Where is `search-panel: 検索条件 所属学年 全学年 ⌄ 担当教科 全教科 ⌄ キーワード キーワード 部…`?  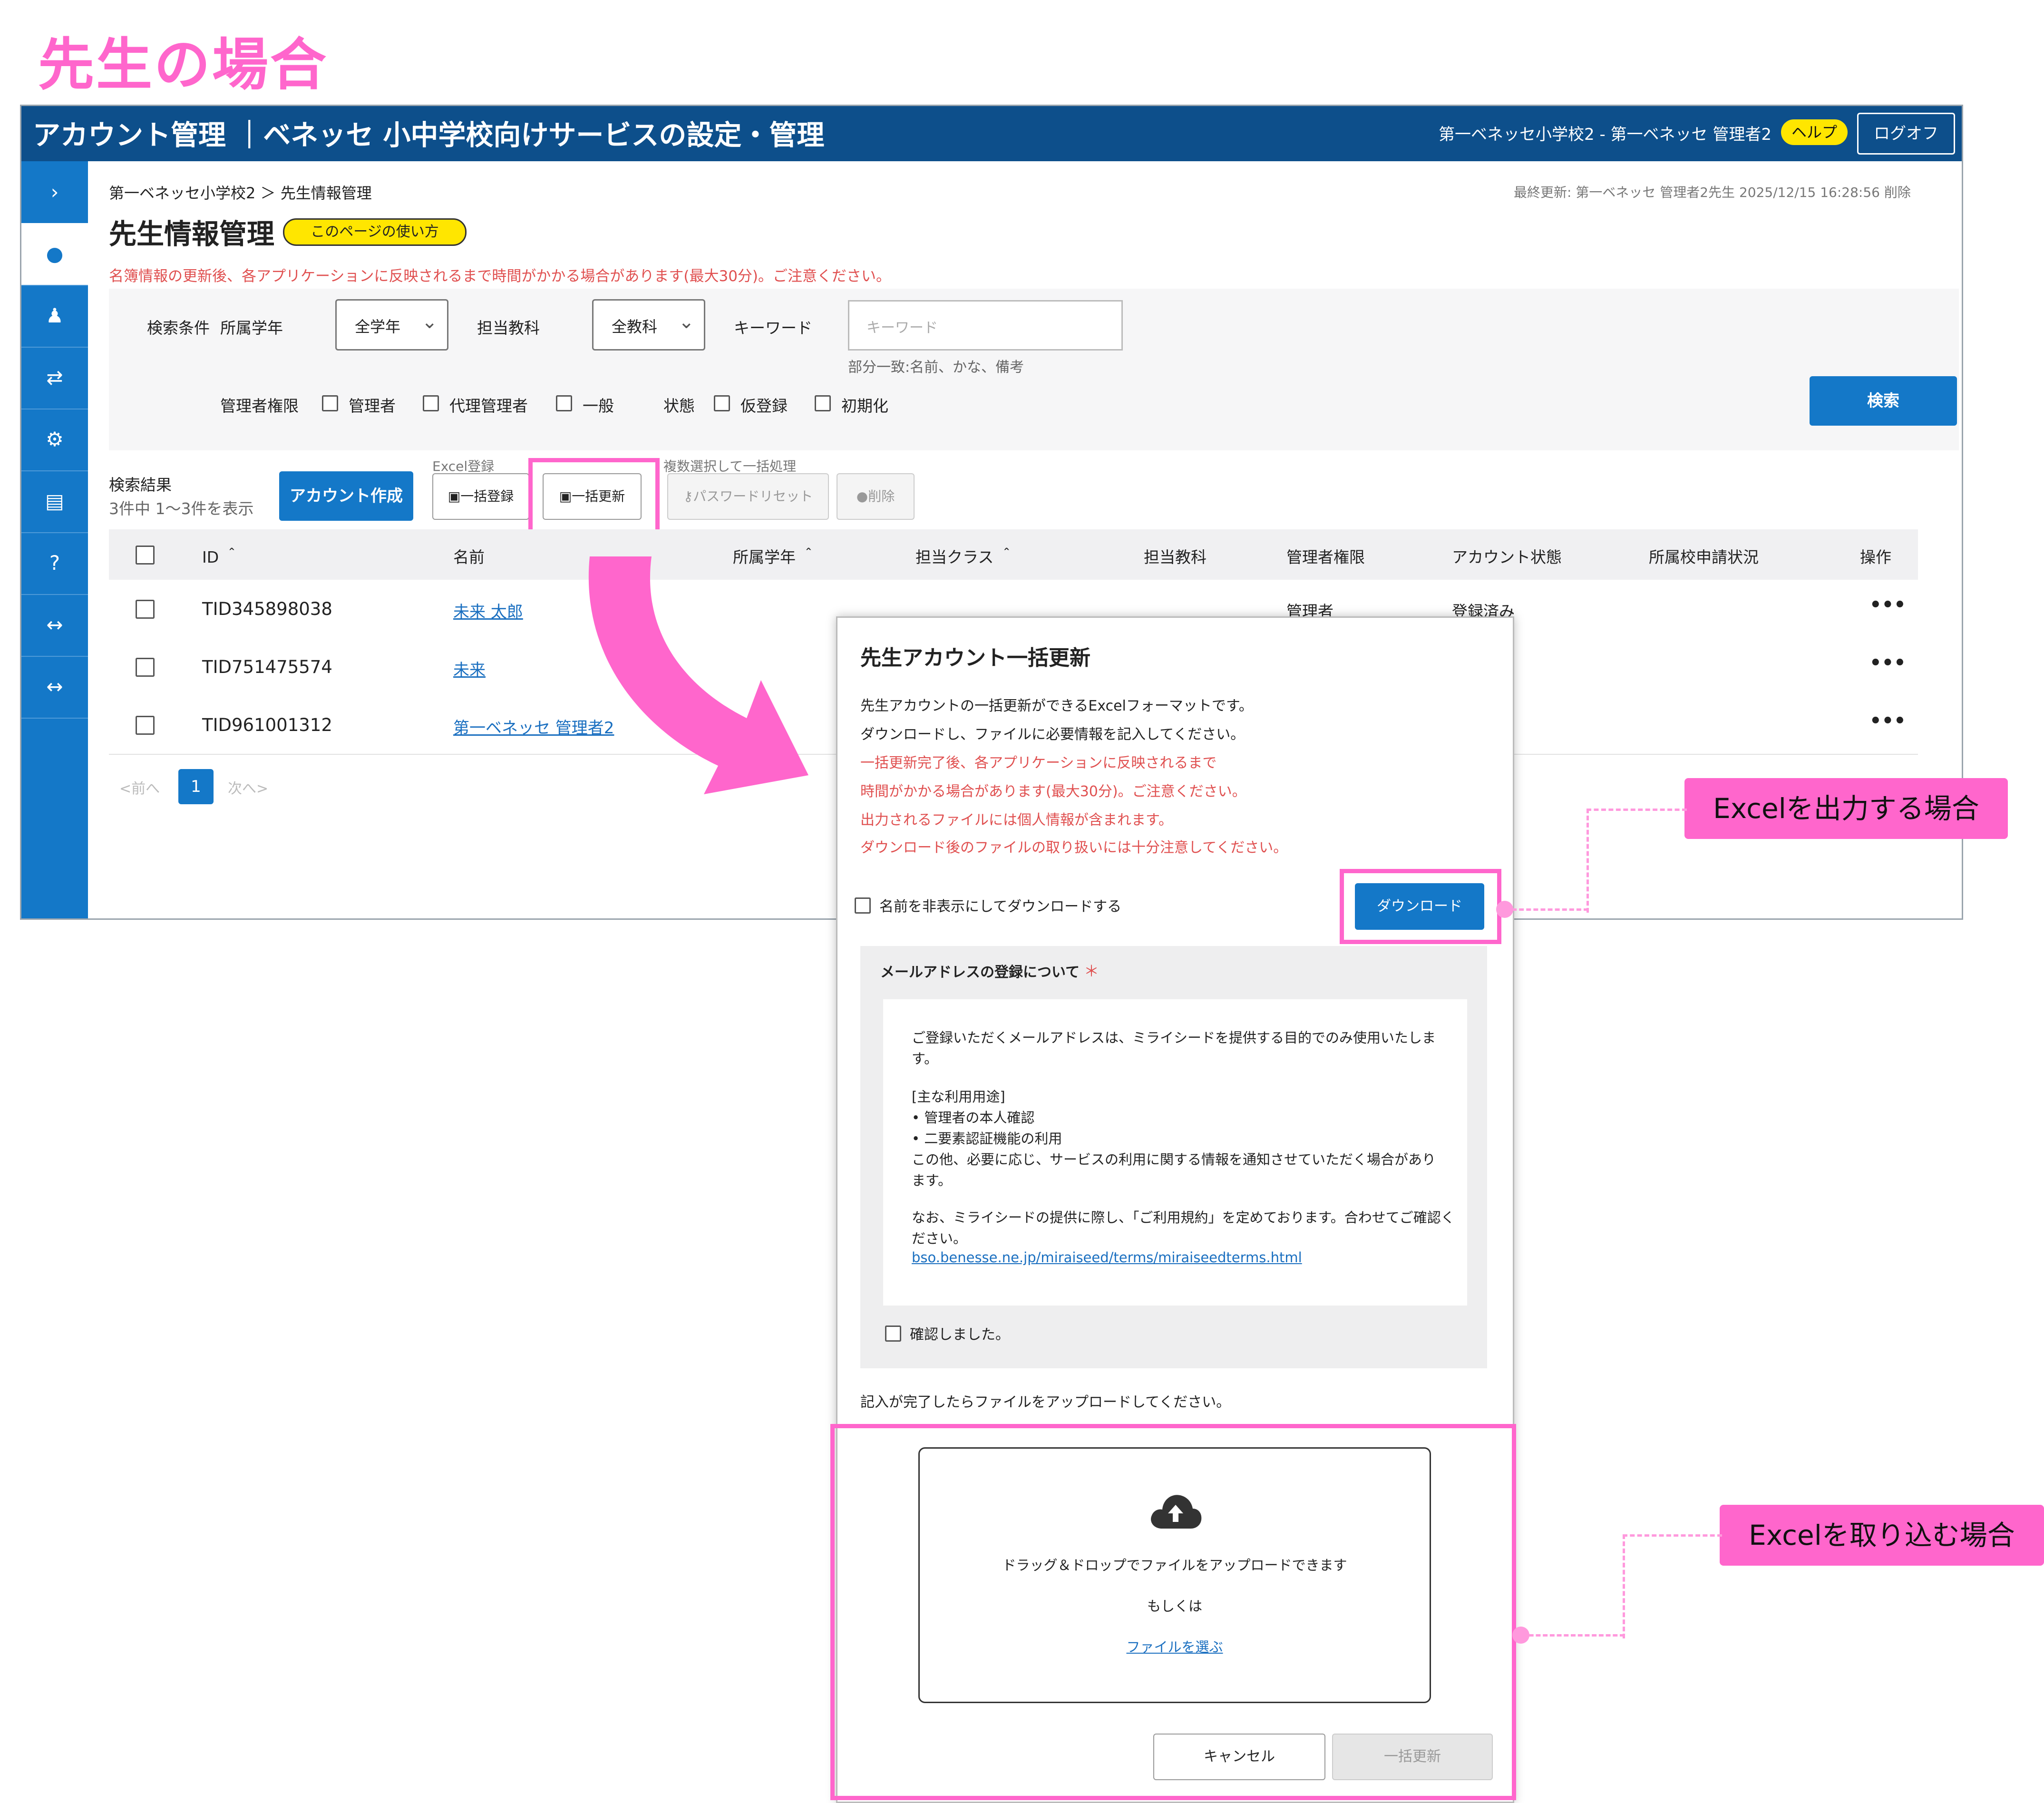 search-panel: 検索条件 所属学年 全学年 ⌄ 担当教科 全教科 ⌄ キーワード キーワード 部… is located at coordinates (1034, 369).